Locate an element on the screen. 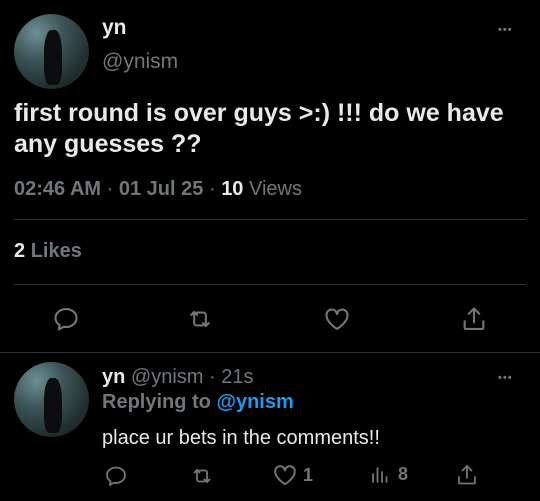  views-label: Views is located at coordinates (275, 189).